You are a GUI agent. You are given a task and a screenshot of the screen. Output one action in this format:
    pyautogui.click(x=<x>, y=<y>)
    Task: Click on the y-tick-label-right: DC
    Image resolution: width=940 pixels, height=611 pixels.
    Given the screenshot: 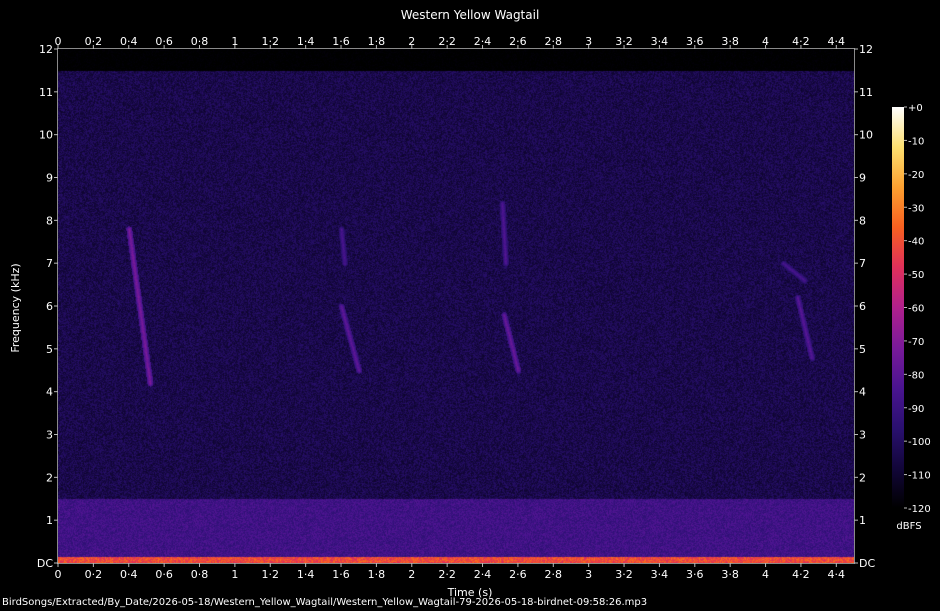 What is the action you would take?
    pyautogui.click(x=867, y=563)
    